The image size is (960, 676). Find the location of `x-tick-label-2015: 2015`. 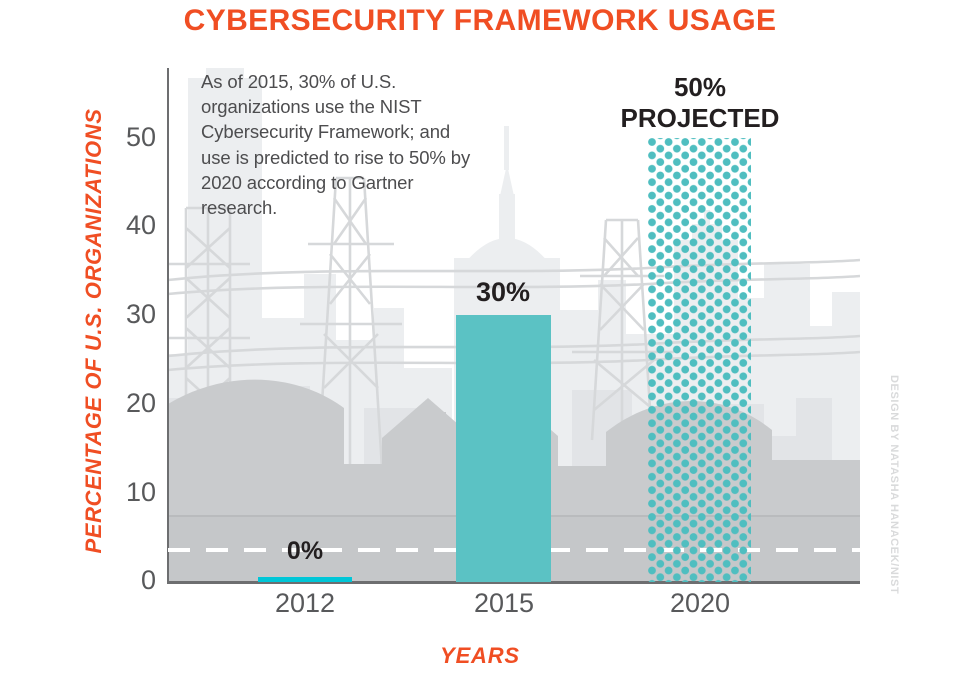

x-tick-label-2015: 2015 is located at coordinates (504, 603).